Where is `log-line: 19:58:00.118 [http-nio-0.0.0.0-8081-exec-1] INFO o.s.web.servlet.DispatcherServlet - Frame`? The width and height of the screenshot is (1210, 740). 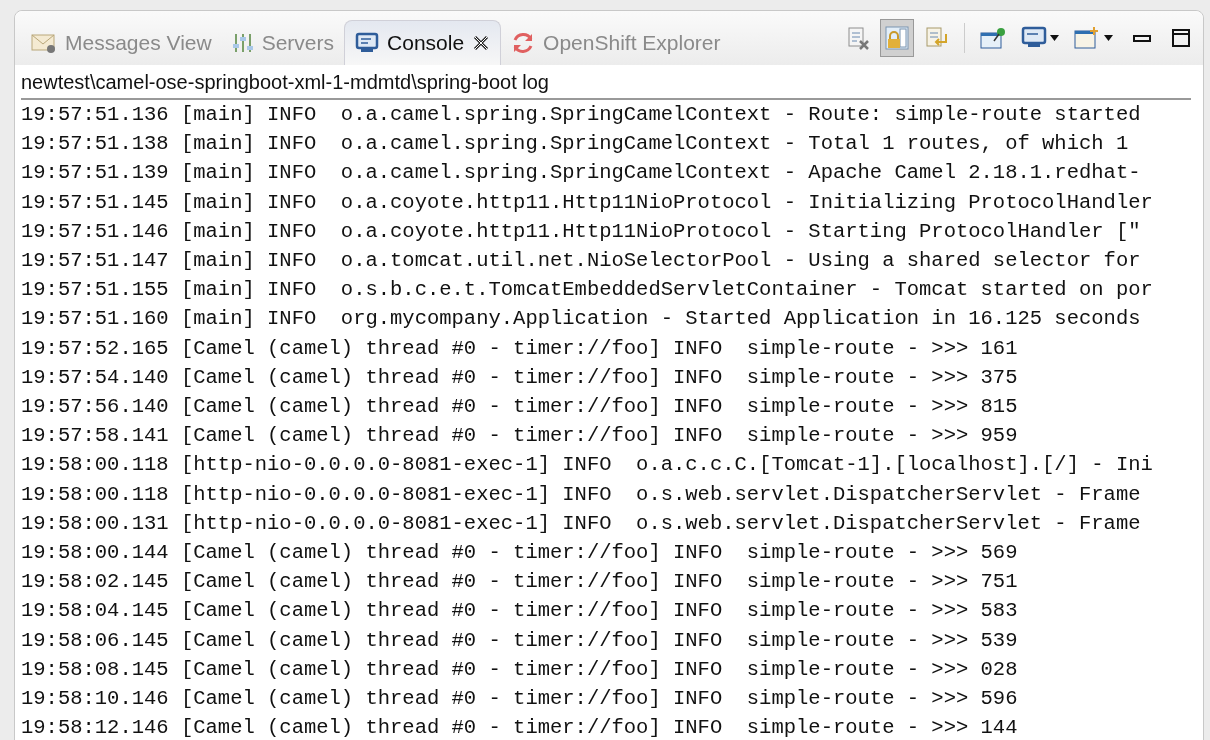 log-line: 19:58:00.118 [http-nio-0.0.0.0-8081-exec-1] INFO o.s.web.servlet.DispatcherServlet - Frame is located at coordinates (581, 494).